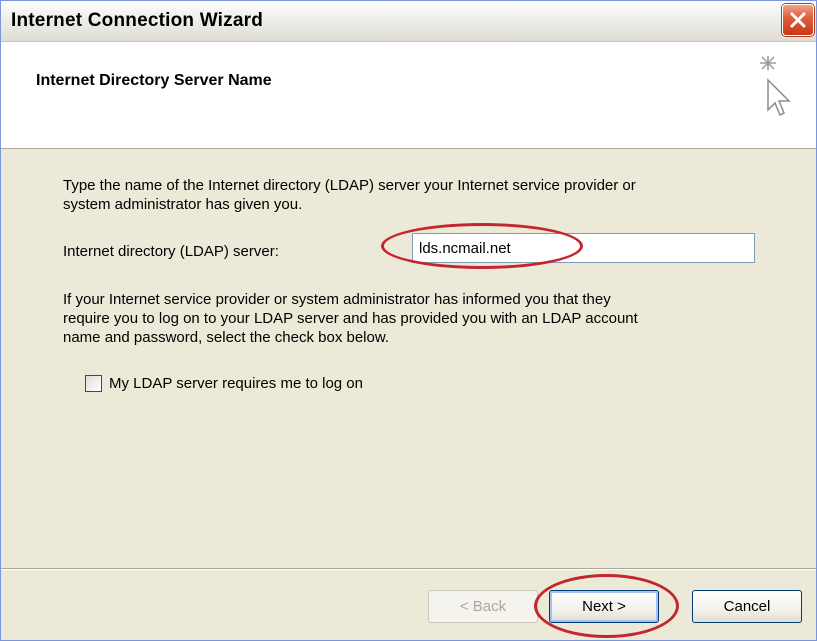  I want to click on close-x-icon, so click(798, 20).